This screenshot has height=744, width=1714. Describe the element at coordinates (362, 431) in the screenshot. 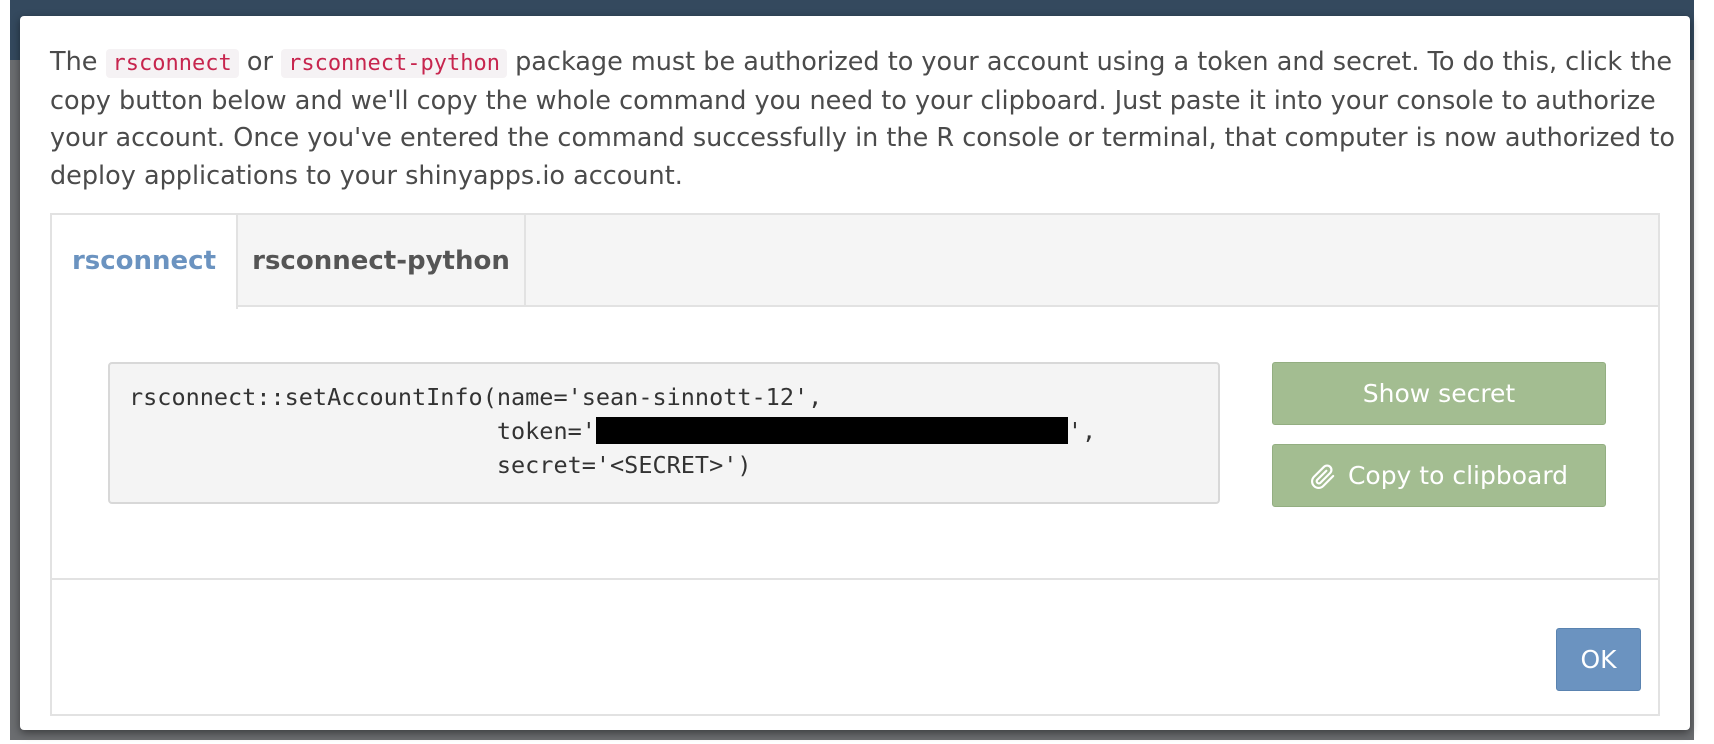

I see `code-token-prefix: token='` at that location.